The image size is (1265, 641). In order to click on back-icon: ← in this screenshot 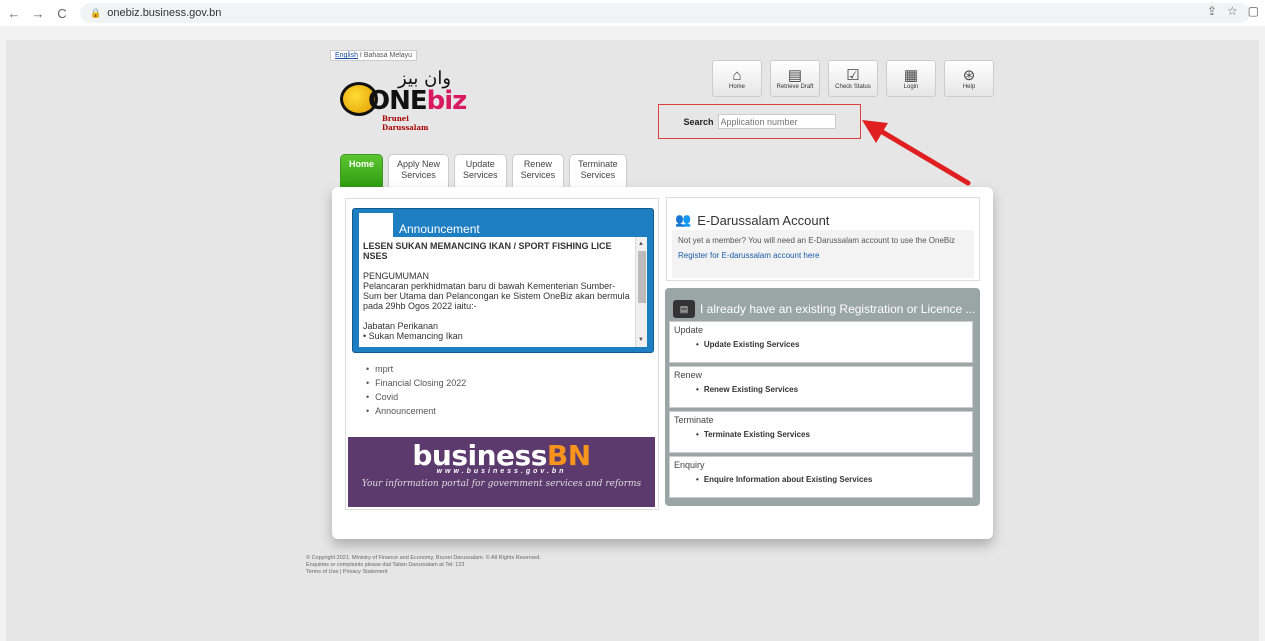, I will do `click(14, 13)`.